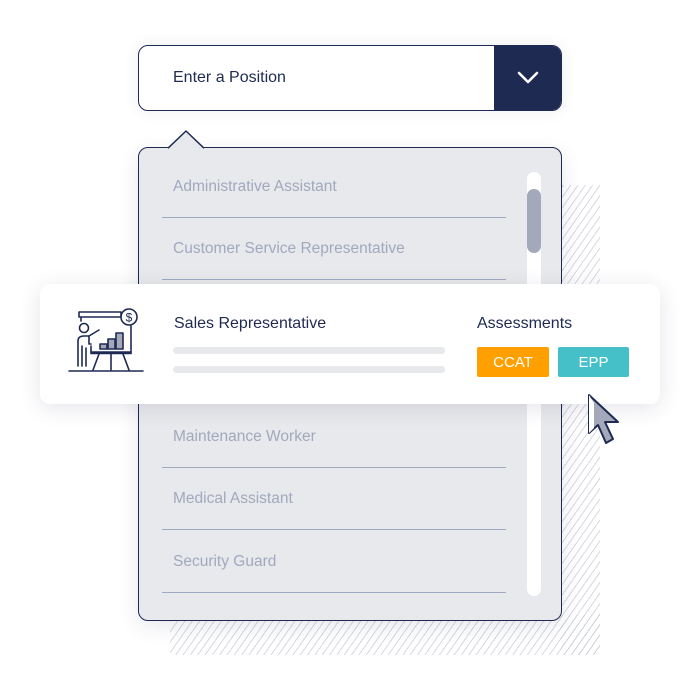 The image size is (700, 700). I want to click on decorative-hatch-bottom, so click(385, 635).